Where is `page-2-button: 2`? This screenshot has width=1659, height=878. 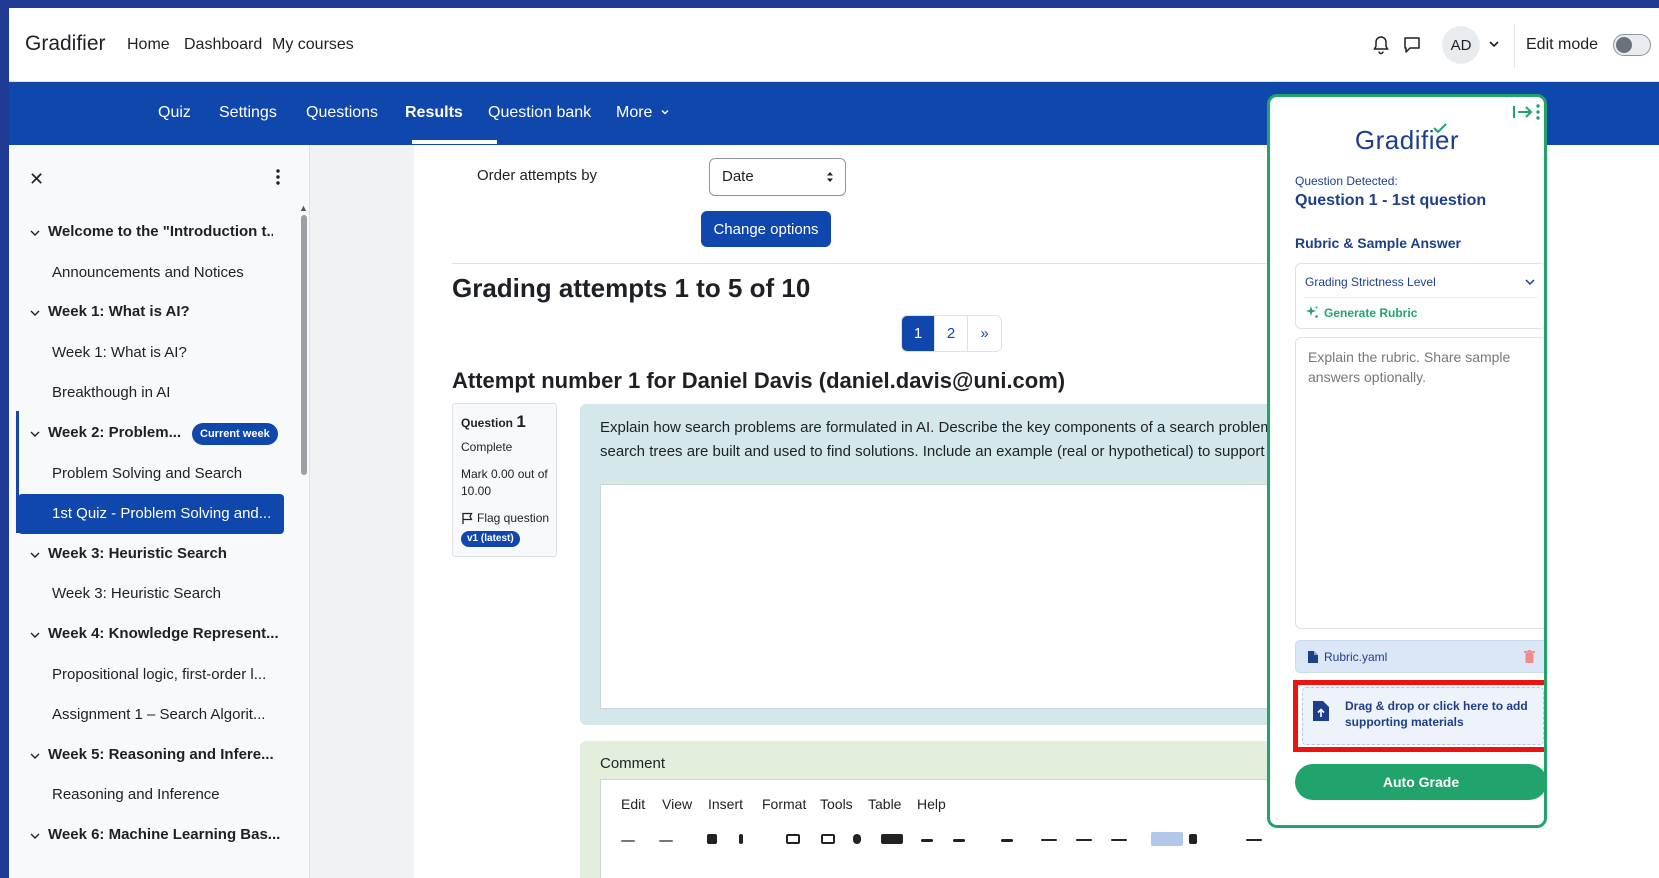
page-2-button: 2 is located at coordinates (951, 333).